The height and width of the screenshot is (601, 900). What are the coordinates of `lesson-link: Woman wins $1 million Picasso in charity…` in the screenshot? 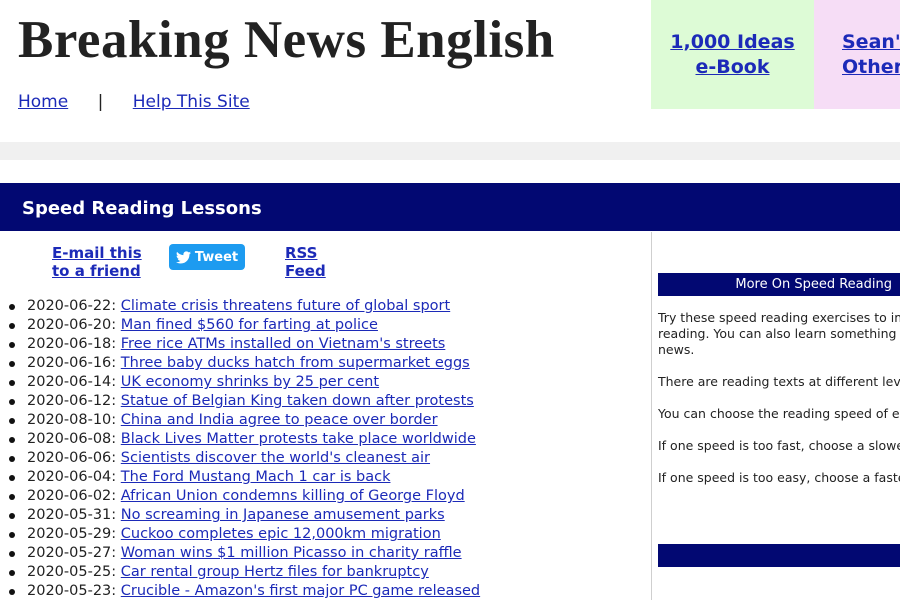 It's located at (291, 553).